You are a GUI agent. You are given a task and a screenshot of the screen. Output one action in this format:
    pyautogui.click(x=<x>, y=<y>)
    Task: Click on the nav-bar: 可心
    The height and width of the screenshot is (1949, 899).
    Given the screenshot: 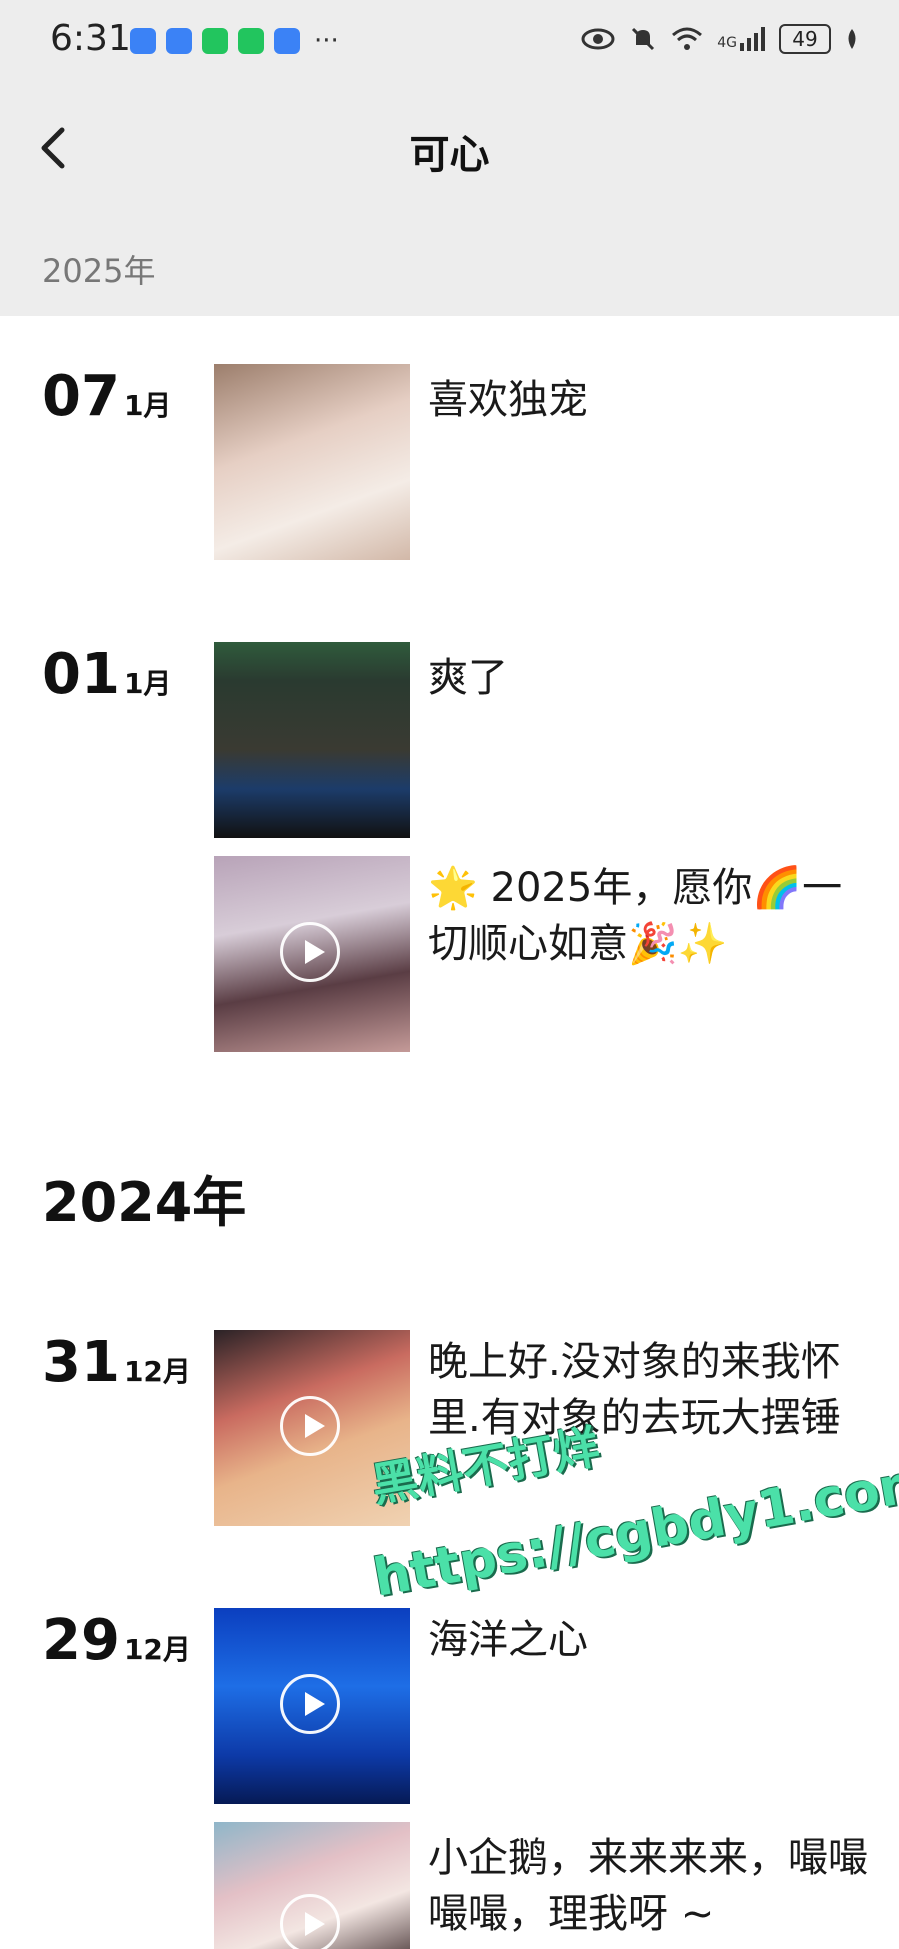 What is the action you would take?
    pyautogui.click(x=449, y=148)
    